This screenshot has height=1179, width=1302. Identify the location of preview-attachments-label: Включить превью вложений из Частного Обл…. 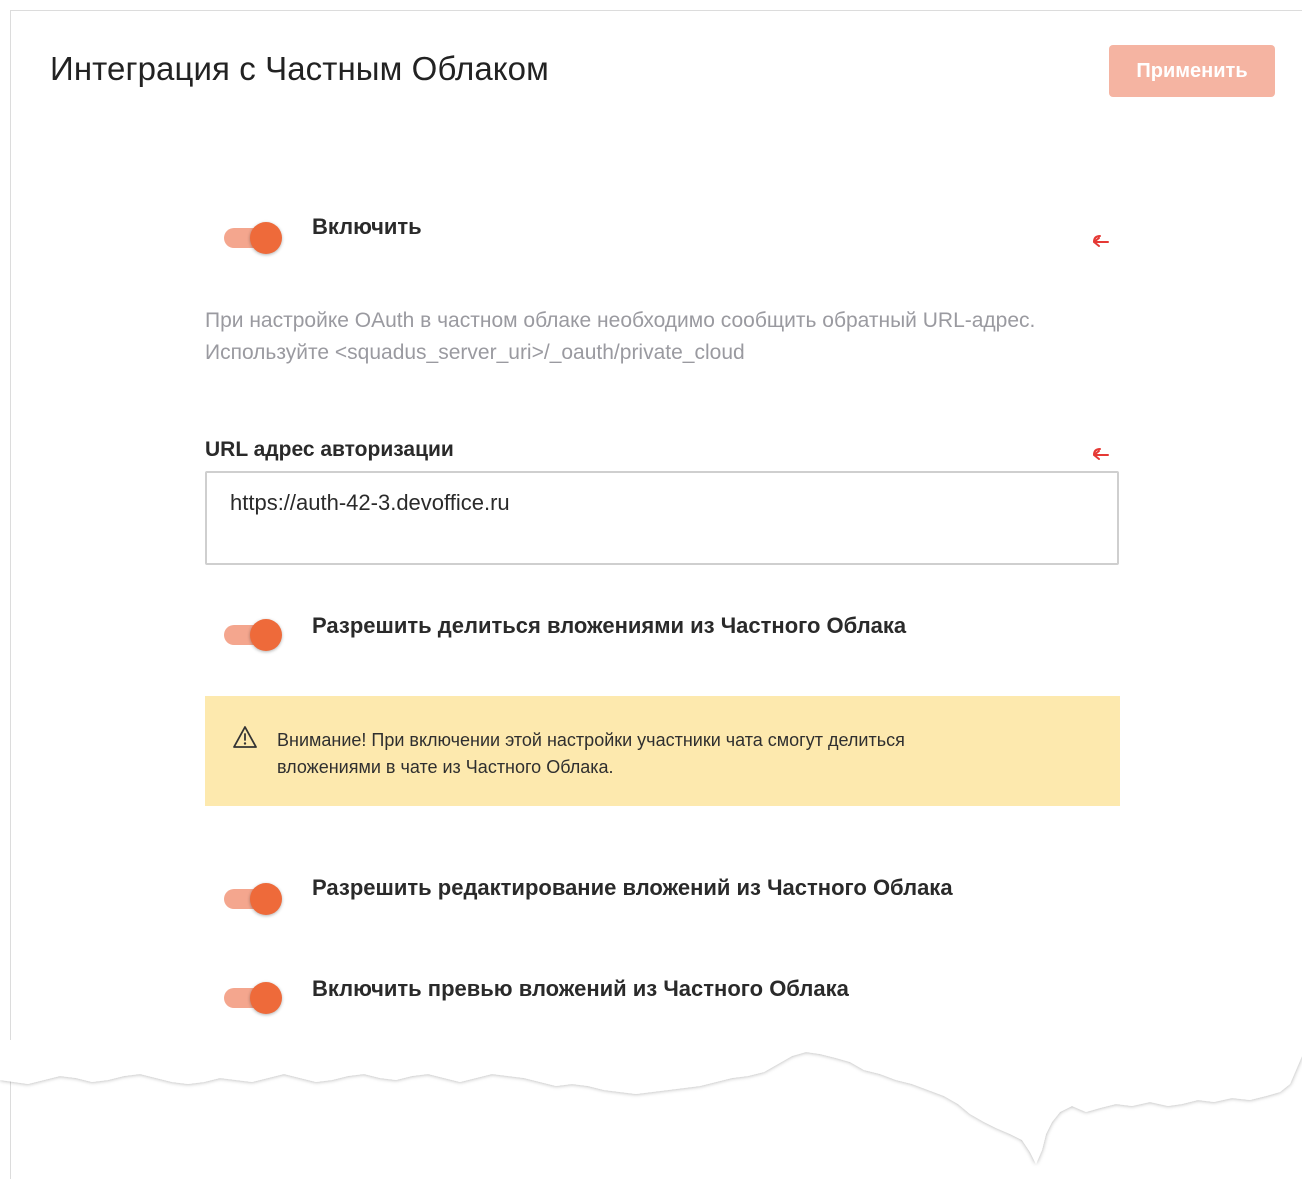
(580, 988).